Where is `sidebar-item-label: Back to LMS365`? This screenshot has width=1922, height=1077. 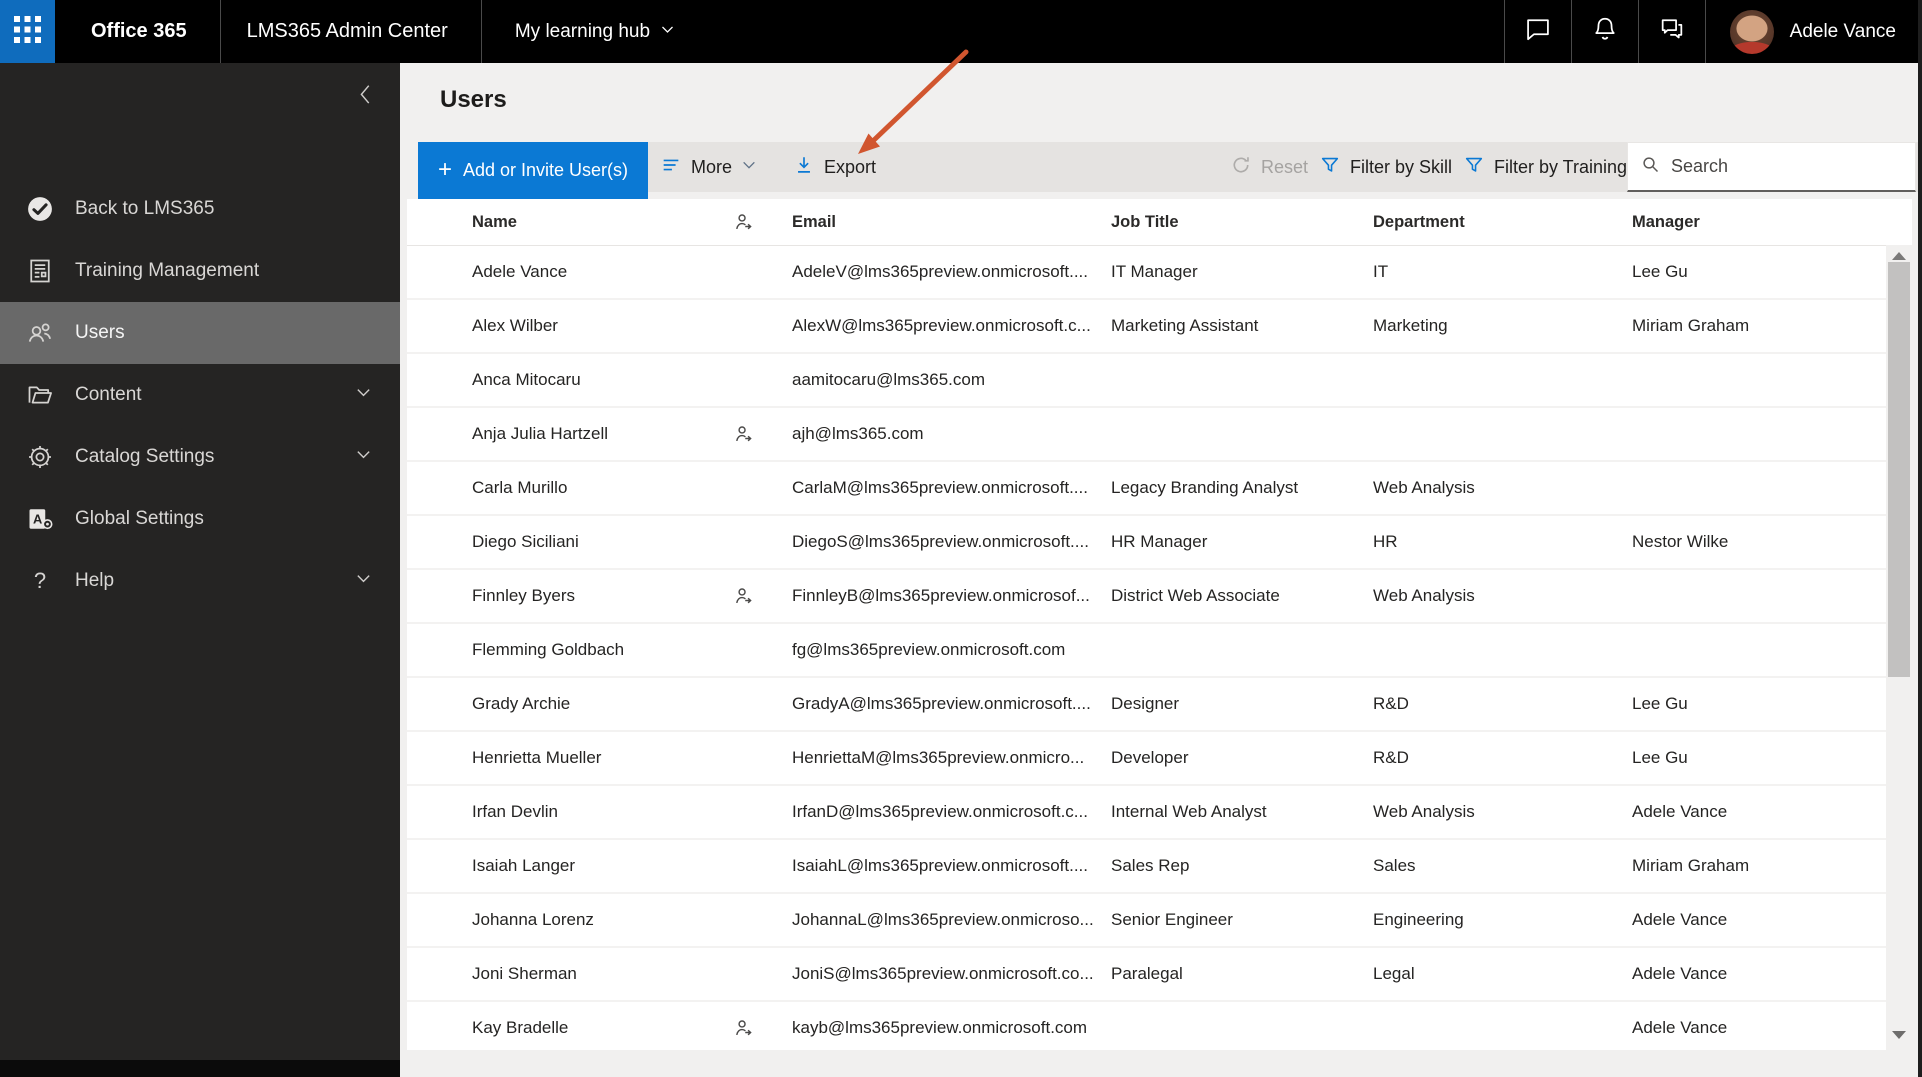
sidebar-item-label: Back to LMS365 is located at coordinates (145, 208).